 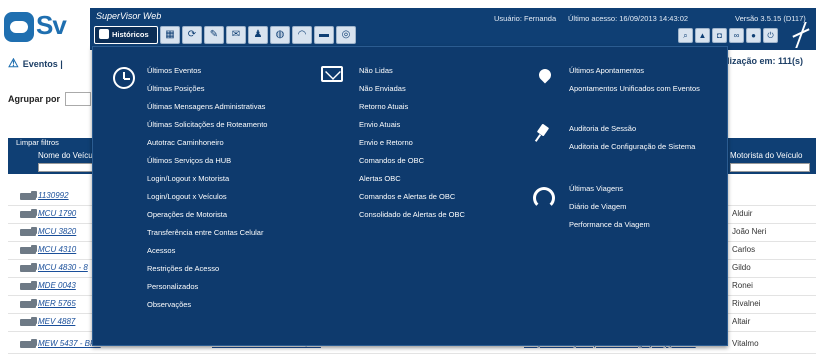 I want to click on driver-filter-input, so click(x=770, y=167).